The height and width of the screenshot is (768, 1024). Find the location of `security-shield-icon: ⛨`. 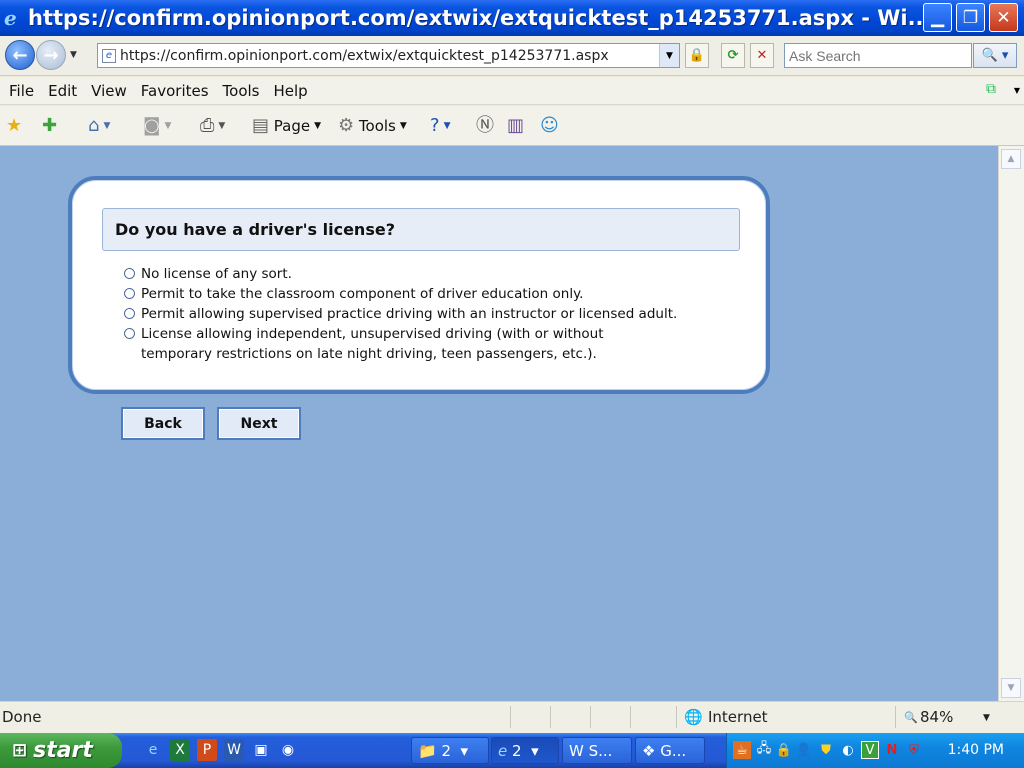

security-shield-icon: ⛨ is located at coordinates (914, 750).